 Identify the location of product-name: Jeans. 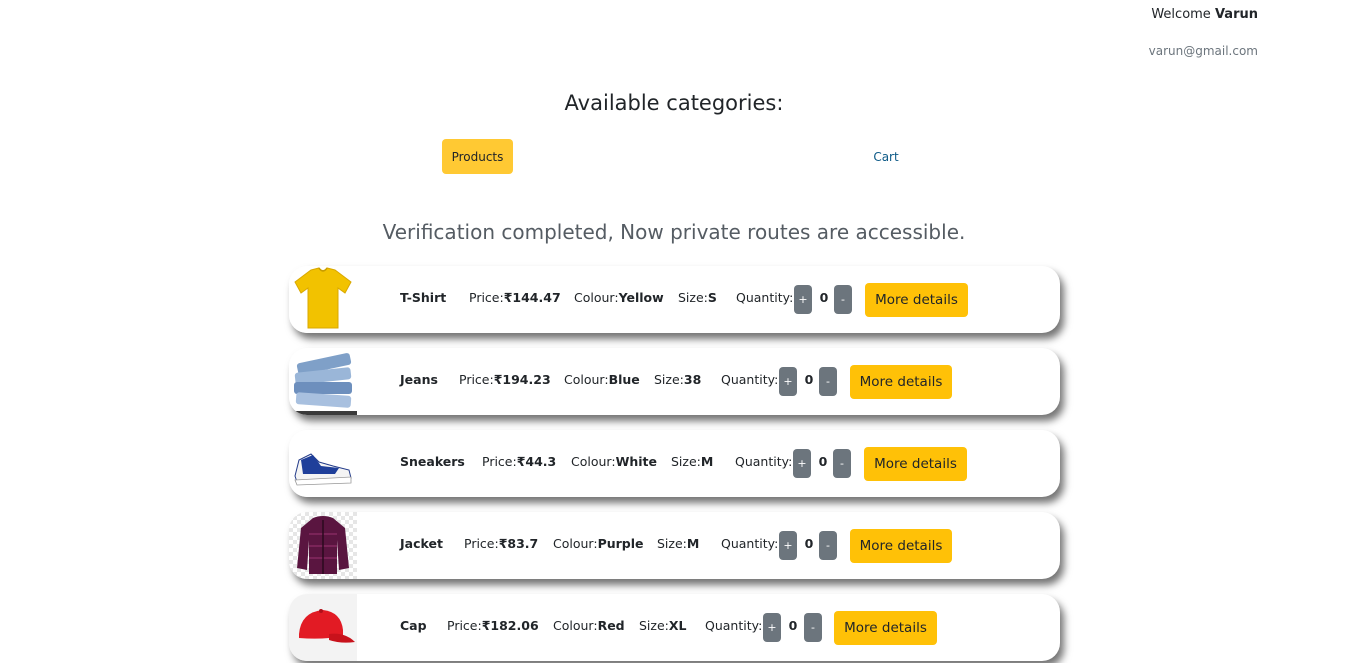
(419, 379).